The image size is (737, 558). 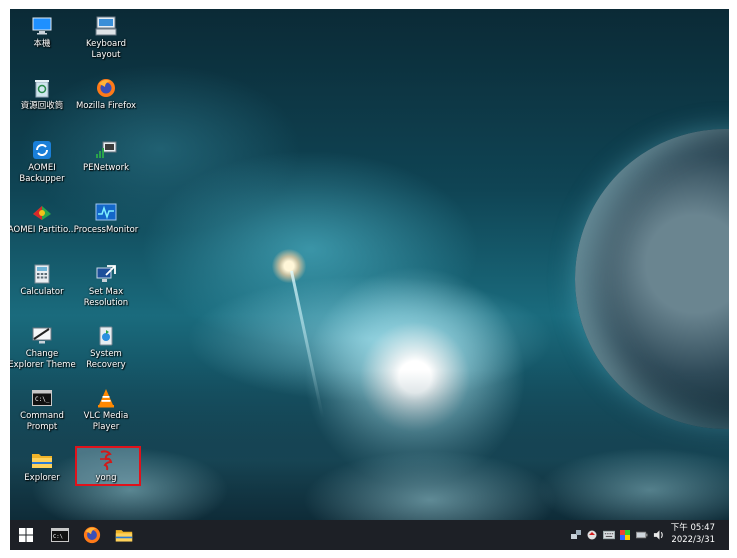 What do you see at coordinates (42, 478) in the screenshot?
I see `desktop-icon-label: Explorer` at bounding box center [42, 478].